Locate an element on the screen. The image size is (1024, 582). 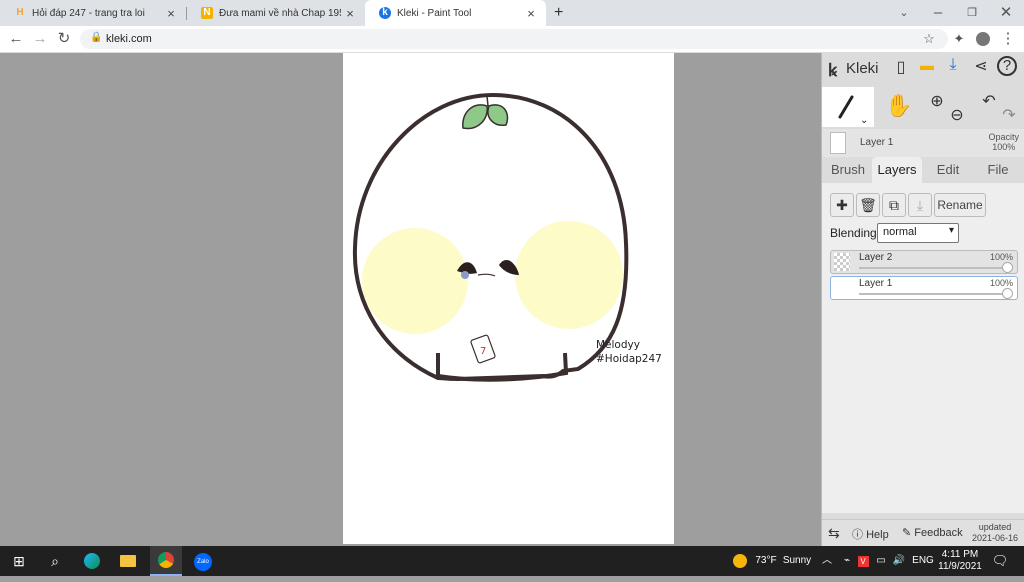
restore-icon: ❐ is located at coordinates (972, 13).